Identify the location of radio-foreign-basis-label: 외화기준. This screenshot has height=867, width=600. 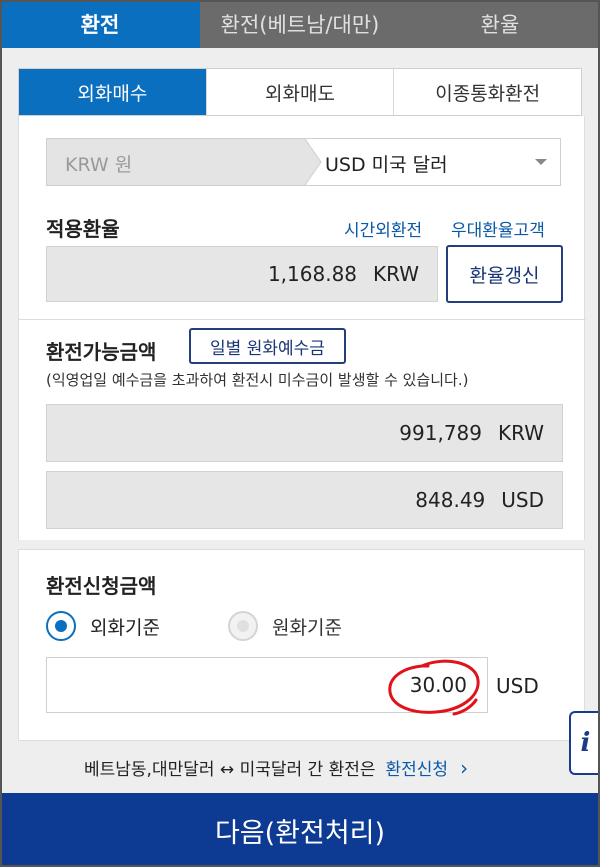
(125, 627).